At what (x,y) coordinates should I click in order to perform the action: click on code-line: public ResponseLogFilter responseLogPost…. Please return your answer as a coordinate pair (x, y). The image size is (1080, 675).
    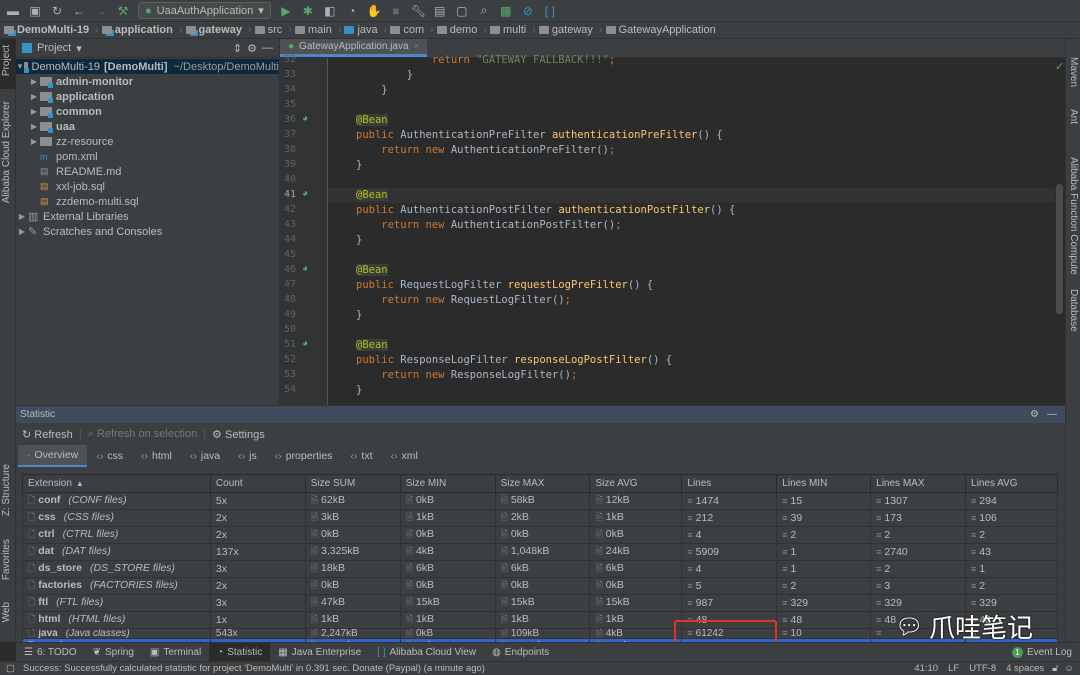
    Looking at the image, I should click on (514, 360).